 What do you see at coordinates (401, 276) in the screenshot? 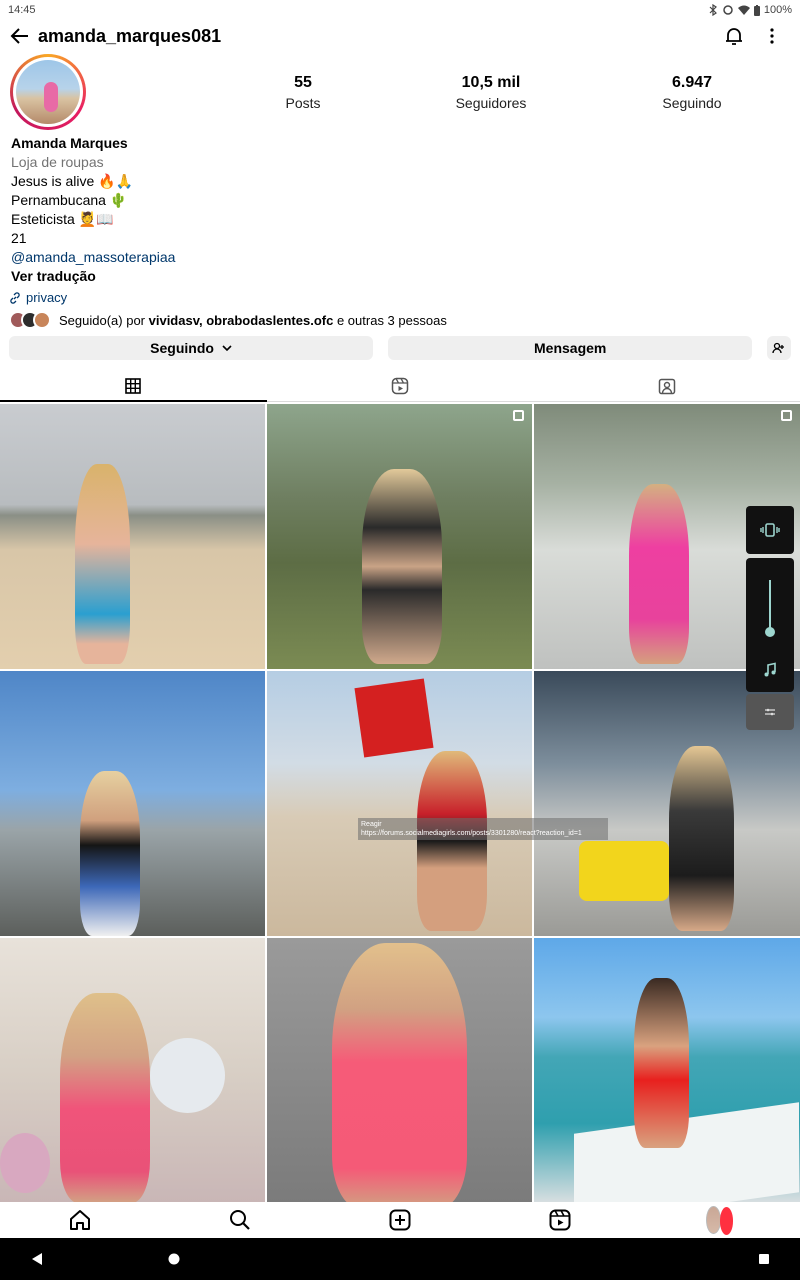
I see `see-translation-link: Ver tradução` at bounding box center [401, 276].